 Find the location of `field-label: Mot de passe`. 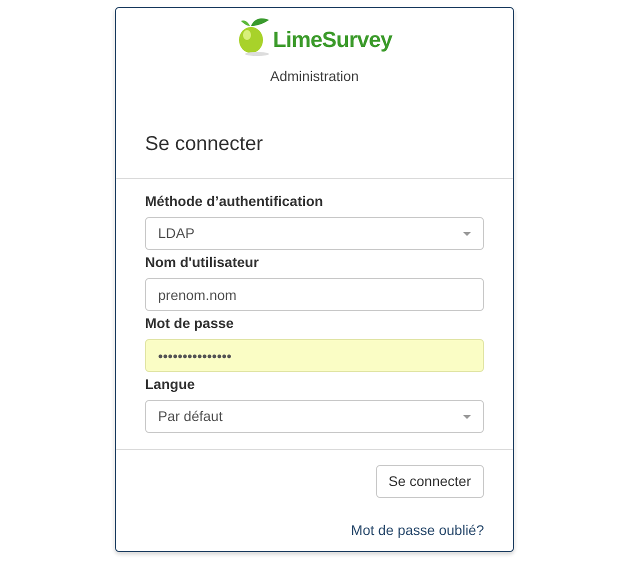

field-label: Mot de passe is located at coordinates (189, 323).